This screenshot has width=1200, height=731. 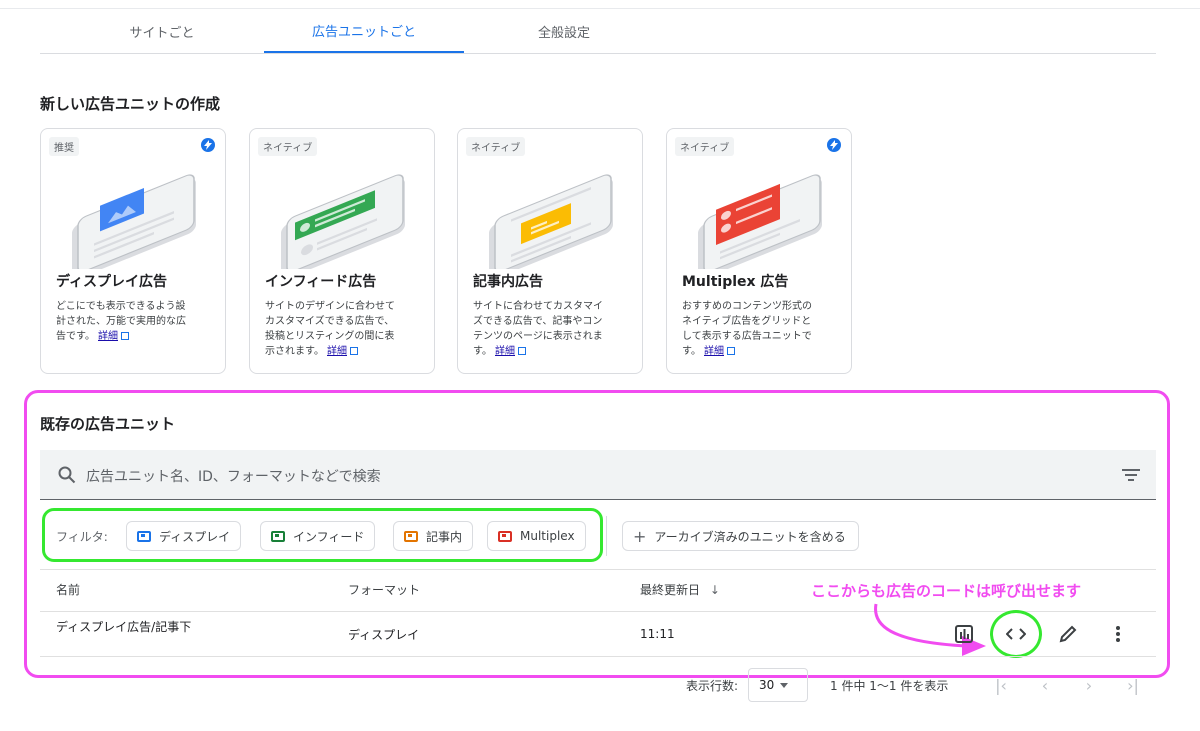 I want to click on column-header-format: フォーマット, so click(x=384, y=589).